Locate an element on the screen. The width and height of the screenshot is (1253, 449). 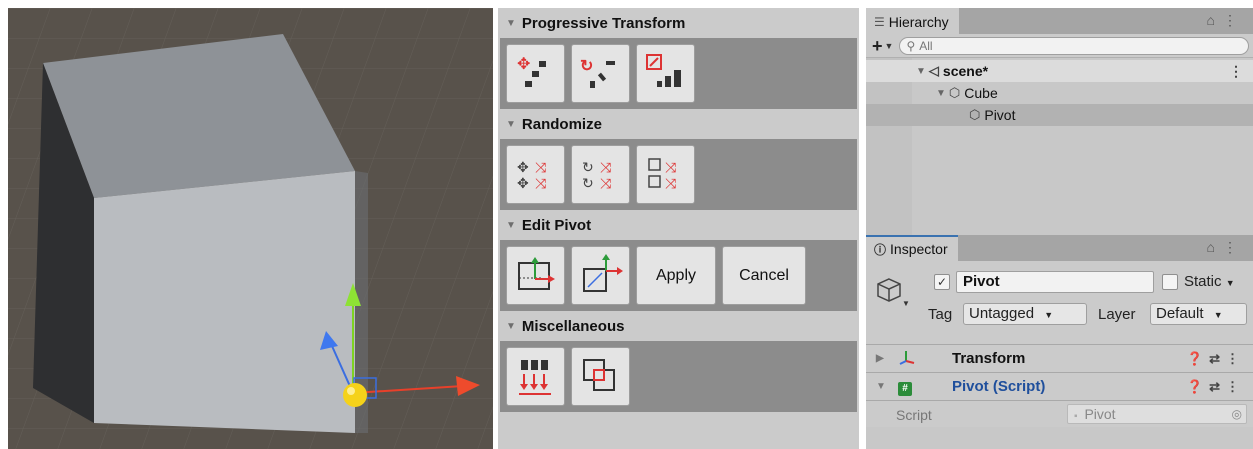
script-label: Script is located at coordinates (914, 415).